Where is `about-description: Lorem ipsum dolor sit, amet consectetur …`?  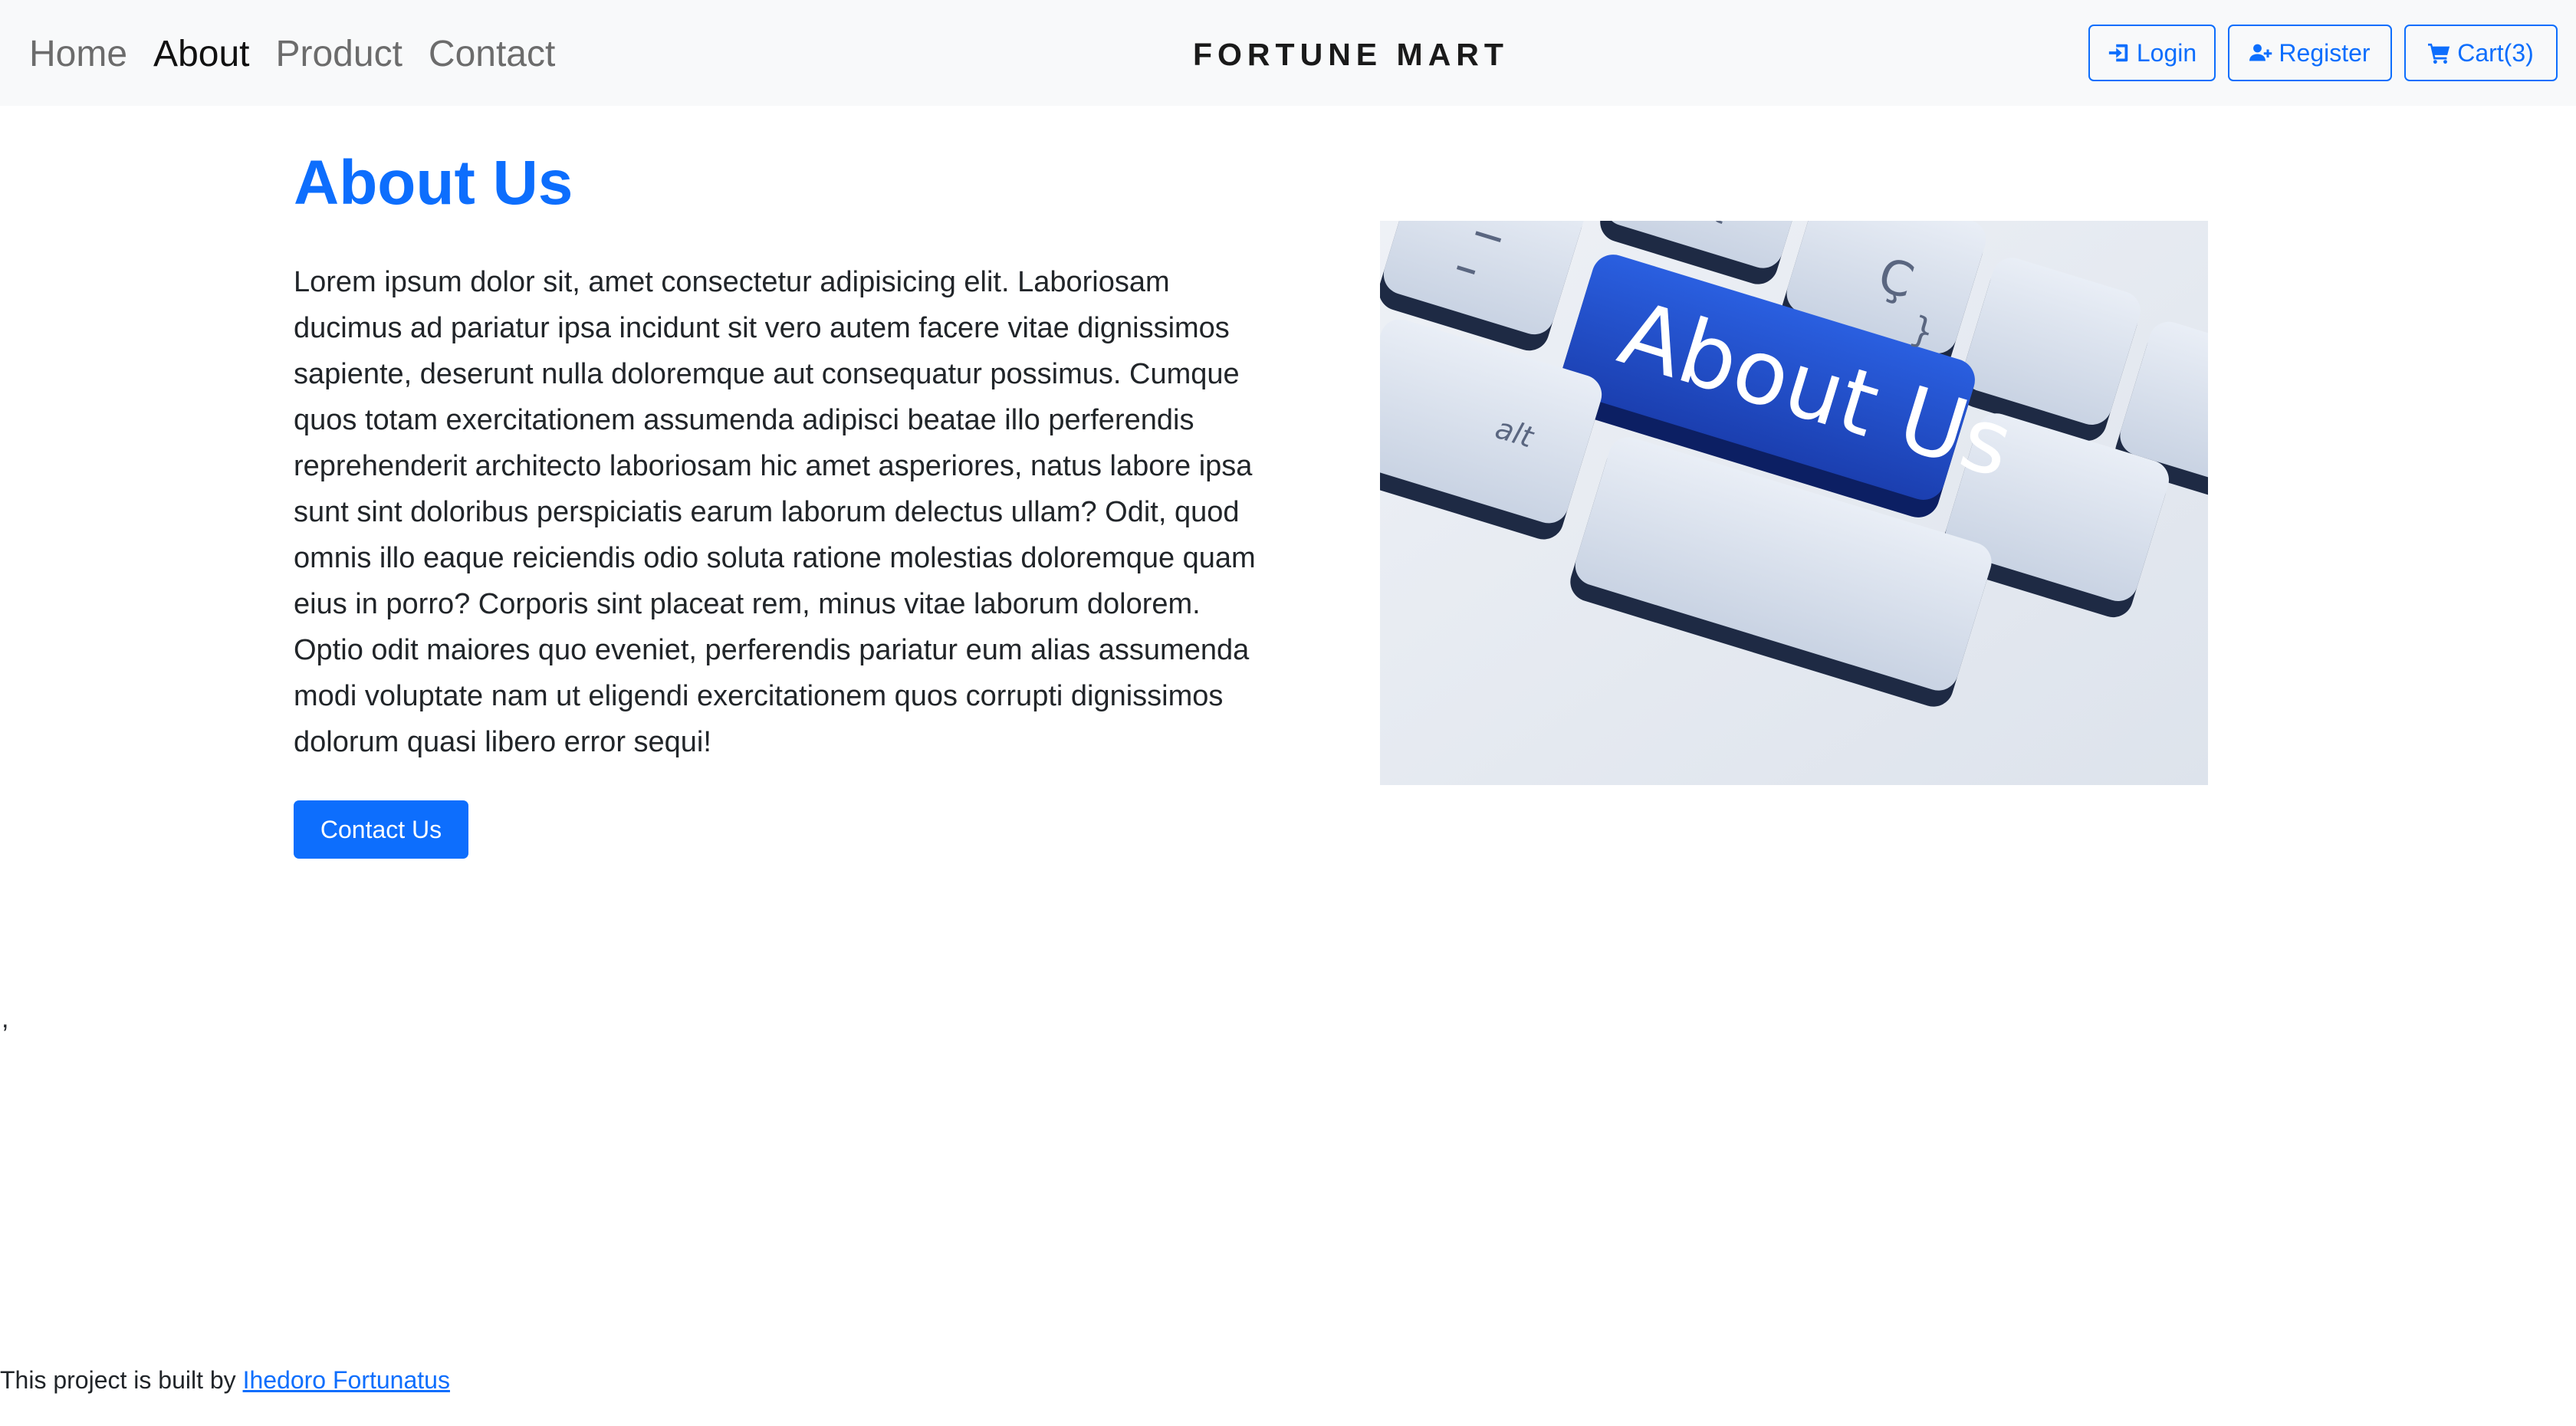
about-description: Lorem ipsum dolor sit, amet consectetur … is located at coordinates (775, 512).